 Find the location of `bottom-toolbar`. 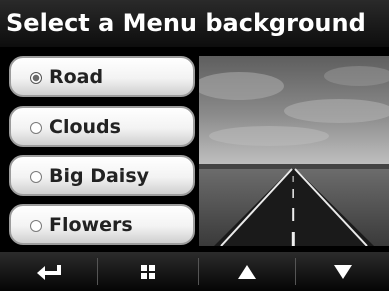

bottom-toolbar is located at coordinates (194, 271).